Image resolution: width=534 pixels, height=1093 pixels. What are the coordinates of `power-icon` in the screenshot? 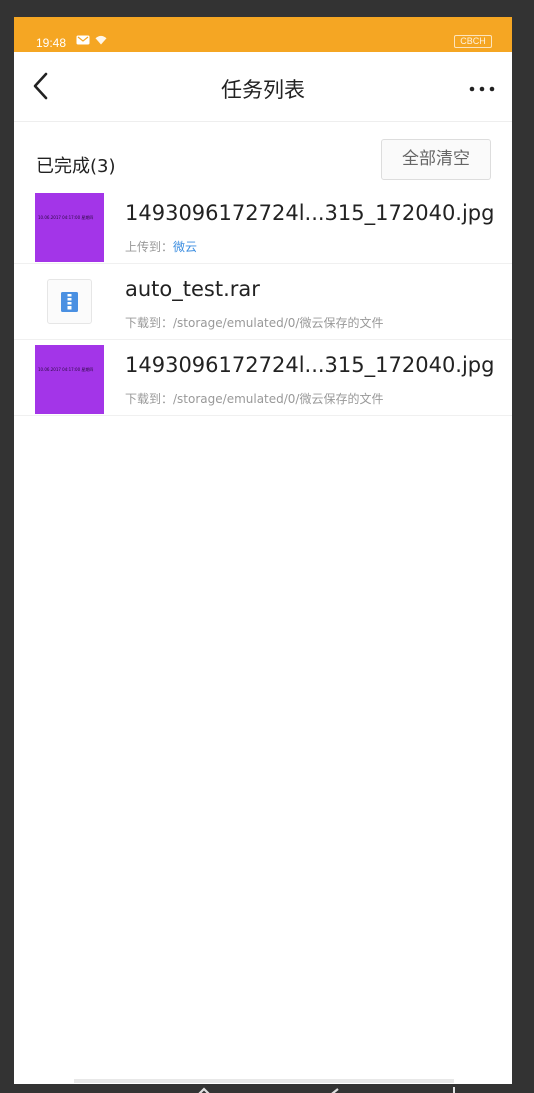 It's located at (454, 1090).